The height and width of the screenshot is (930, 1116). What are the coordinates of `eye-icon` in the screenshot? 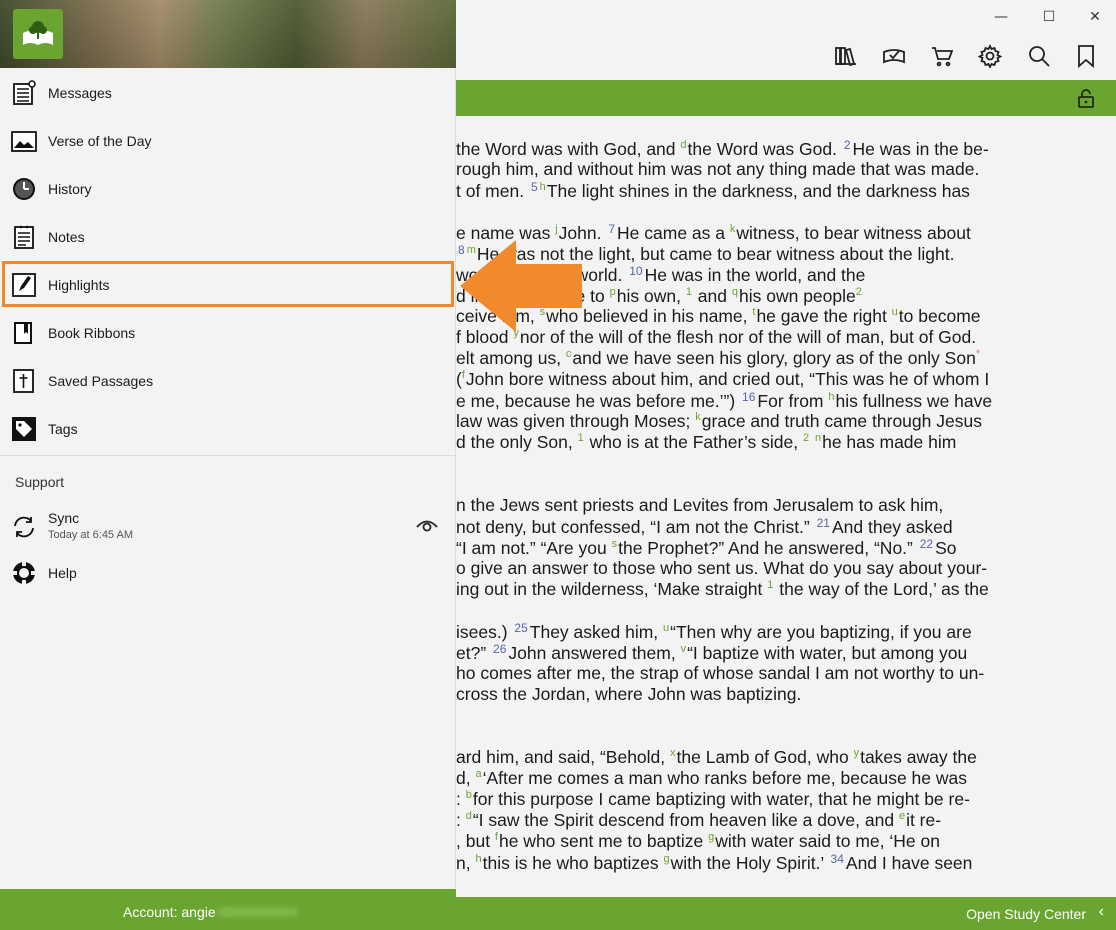 It's located at (427, 525).